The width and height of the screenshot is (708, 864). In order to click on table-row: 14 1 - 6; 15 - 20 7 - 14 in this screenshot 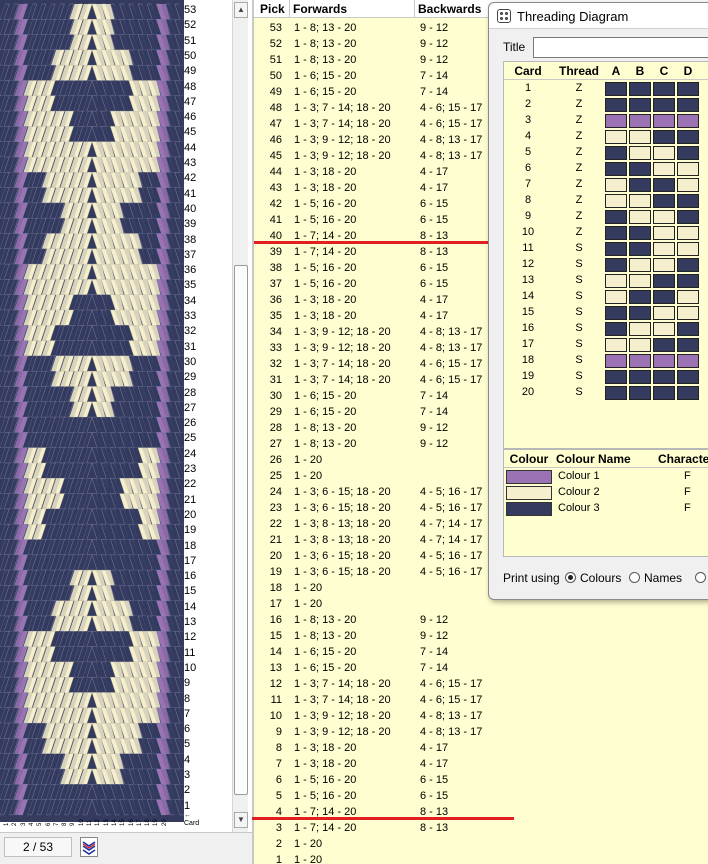, I will do `click(481, 652)`.